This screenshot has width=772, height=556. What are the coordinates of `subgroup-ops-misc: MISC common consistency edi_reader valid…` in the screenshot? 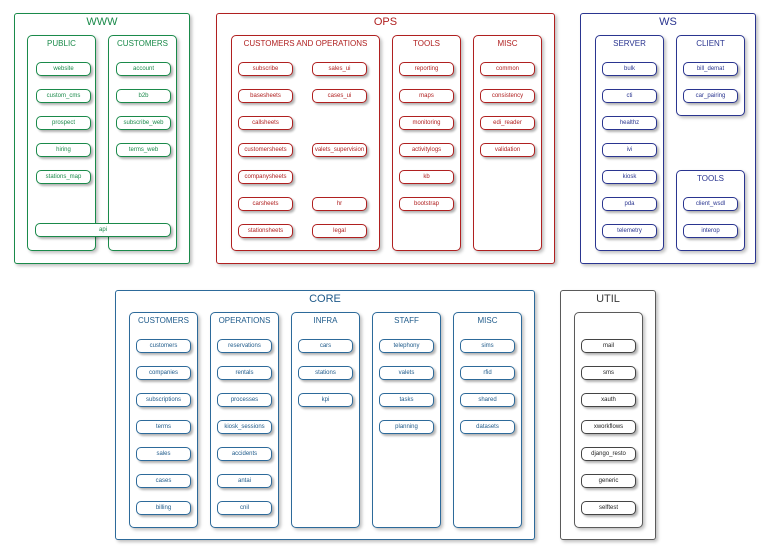 It's located at (507, 143).